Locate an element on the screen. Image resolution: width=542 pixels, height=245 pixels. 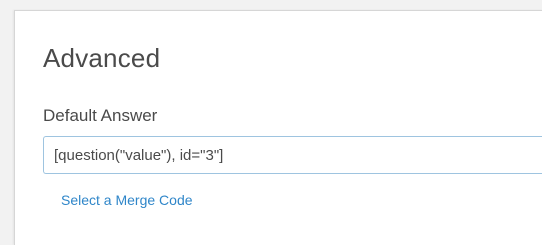
section-title: Advanced is located at coordinates (102, 58).